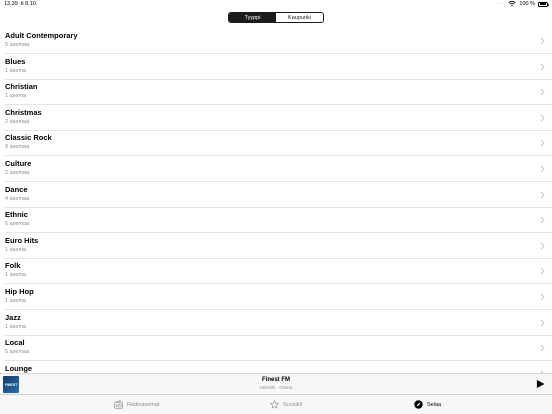 The image size is (552, 414). I want to click on tab-bar: Radioasemat Suosikit Selaa, so click(276, 404).